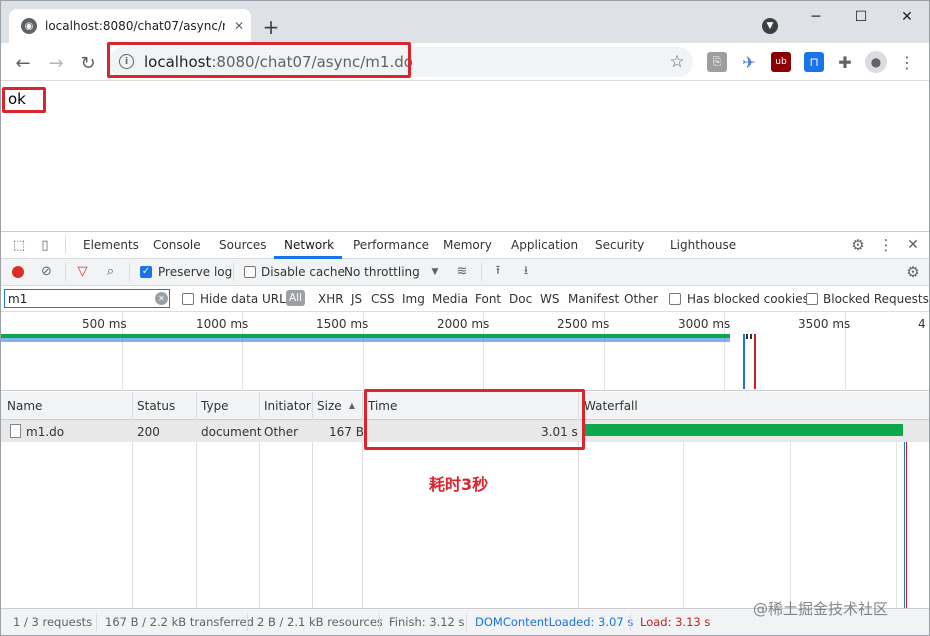 This screenshot has width=930, height=636. I want to click on status-requests: 1 / 3 requests, so click(53, 622).